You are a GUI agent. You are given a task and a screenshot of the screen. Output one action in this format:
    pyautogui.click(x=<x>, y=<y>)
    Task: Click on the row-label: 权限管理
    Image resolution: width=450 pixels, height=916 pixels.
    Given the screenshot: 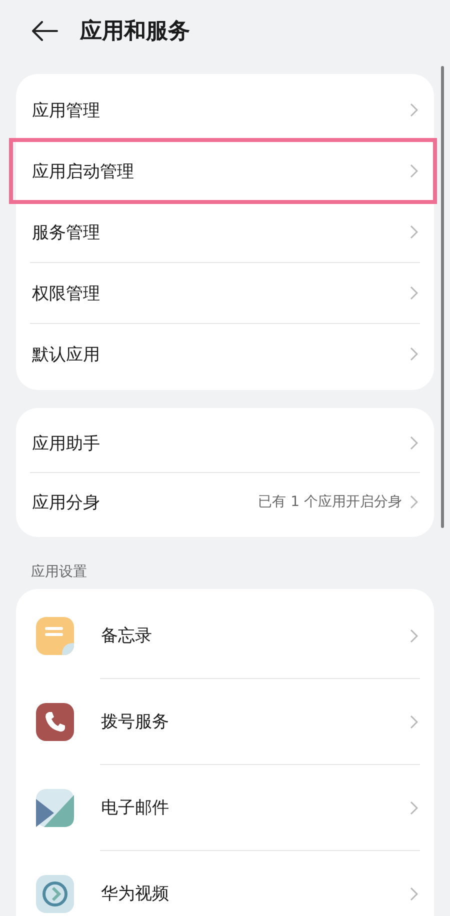 What is the action you would take?
    pyautogui.click(x=66, y=293)
    